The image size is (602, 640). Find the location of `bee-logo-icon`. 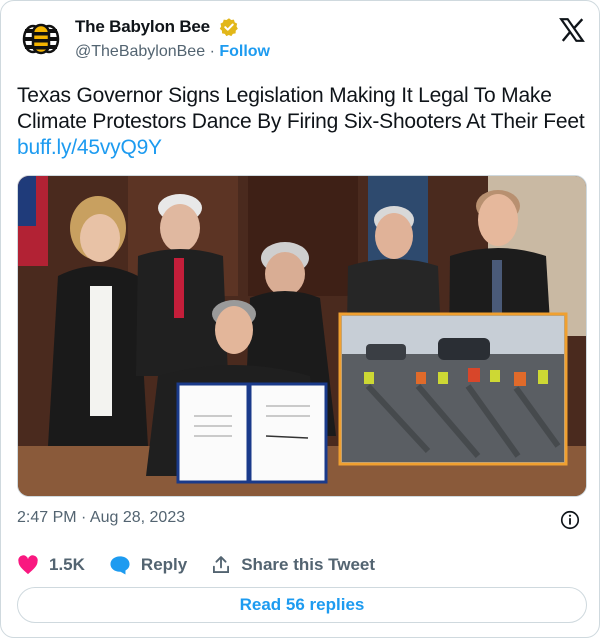

bee-logo-icon is located at coordinates (41, 39).